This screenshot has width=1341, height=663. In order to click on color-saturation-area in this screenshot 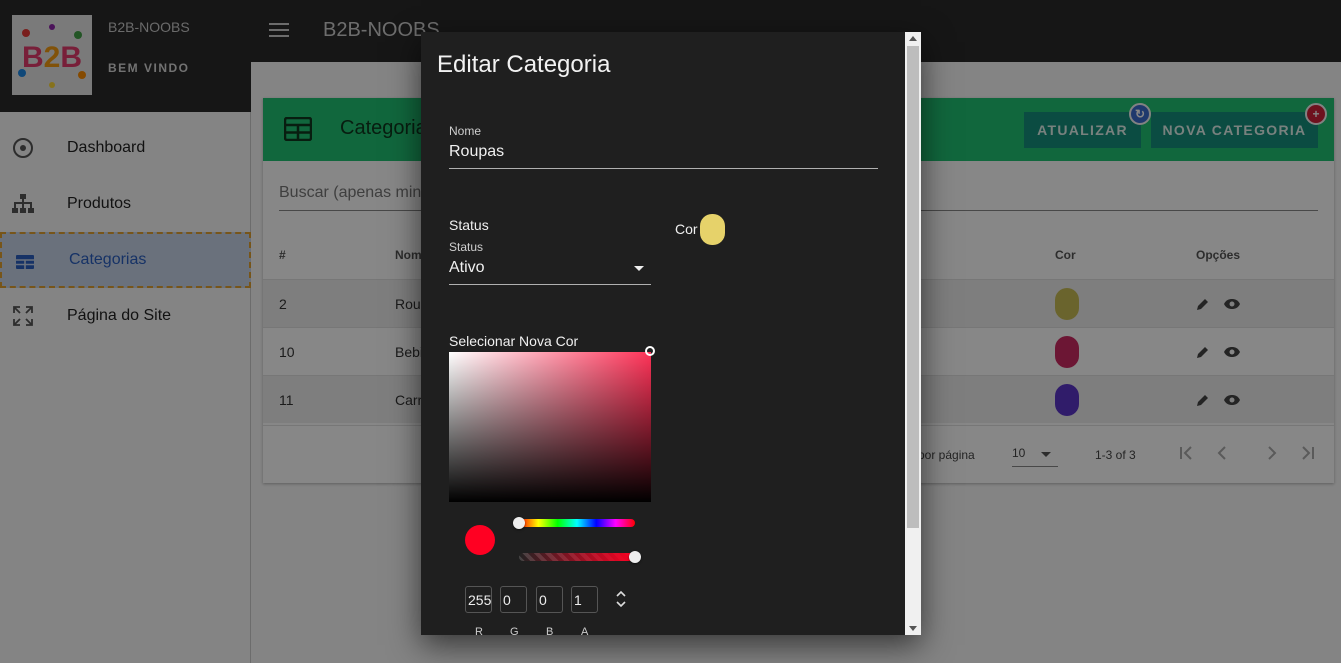, I will do `click(552, 424)`.